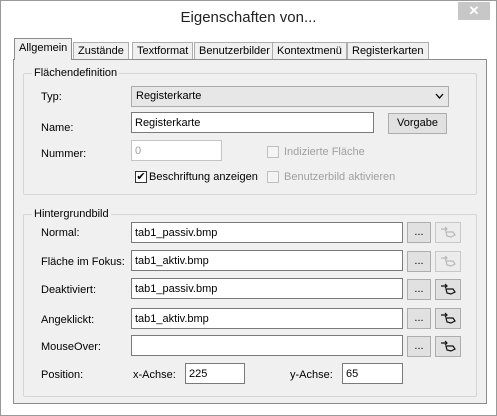 The image size is (497, 416). I want to click on group-title: Flächendefinition, so click(76, 73).